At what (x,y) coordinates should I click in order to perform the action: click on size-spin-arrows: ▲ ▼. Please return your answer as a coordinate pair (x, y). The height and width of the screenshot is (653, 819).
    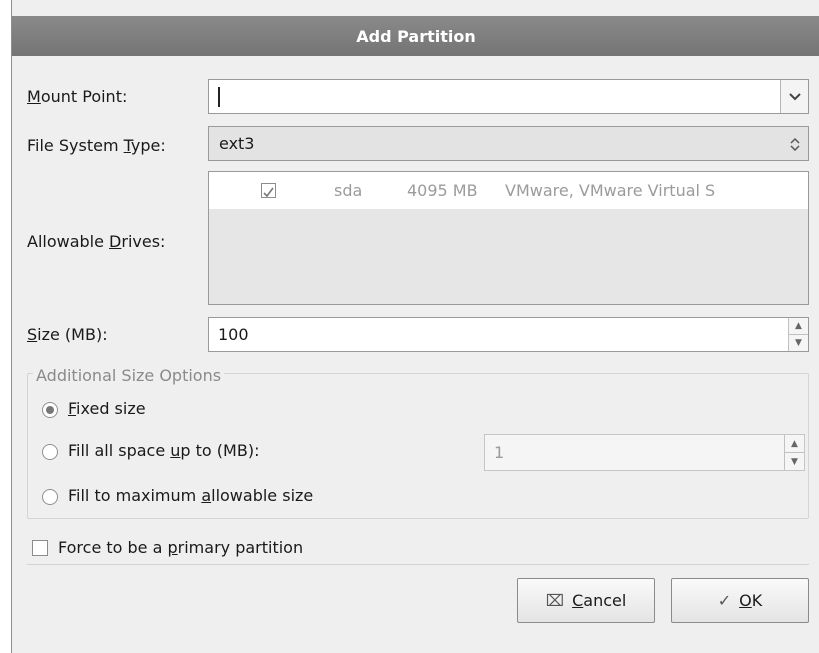
    Looking at the image, I should click on (798, 334).